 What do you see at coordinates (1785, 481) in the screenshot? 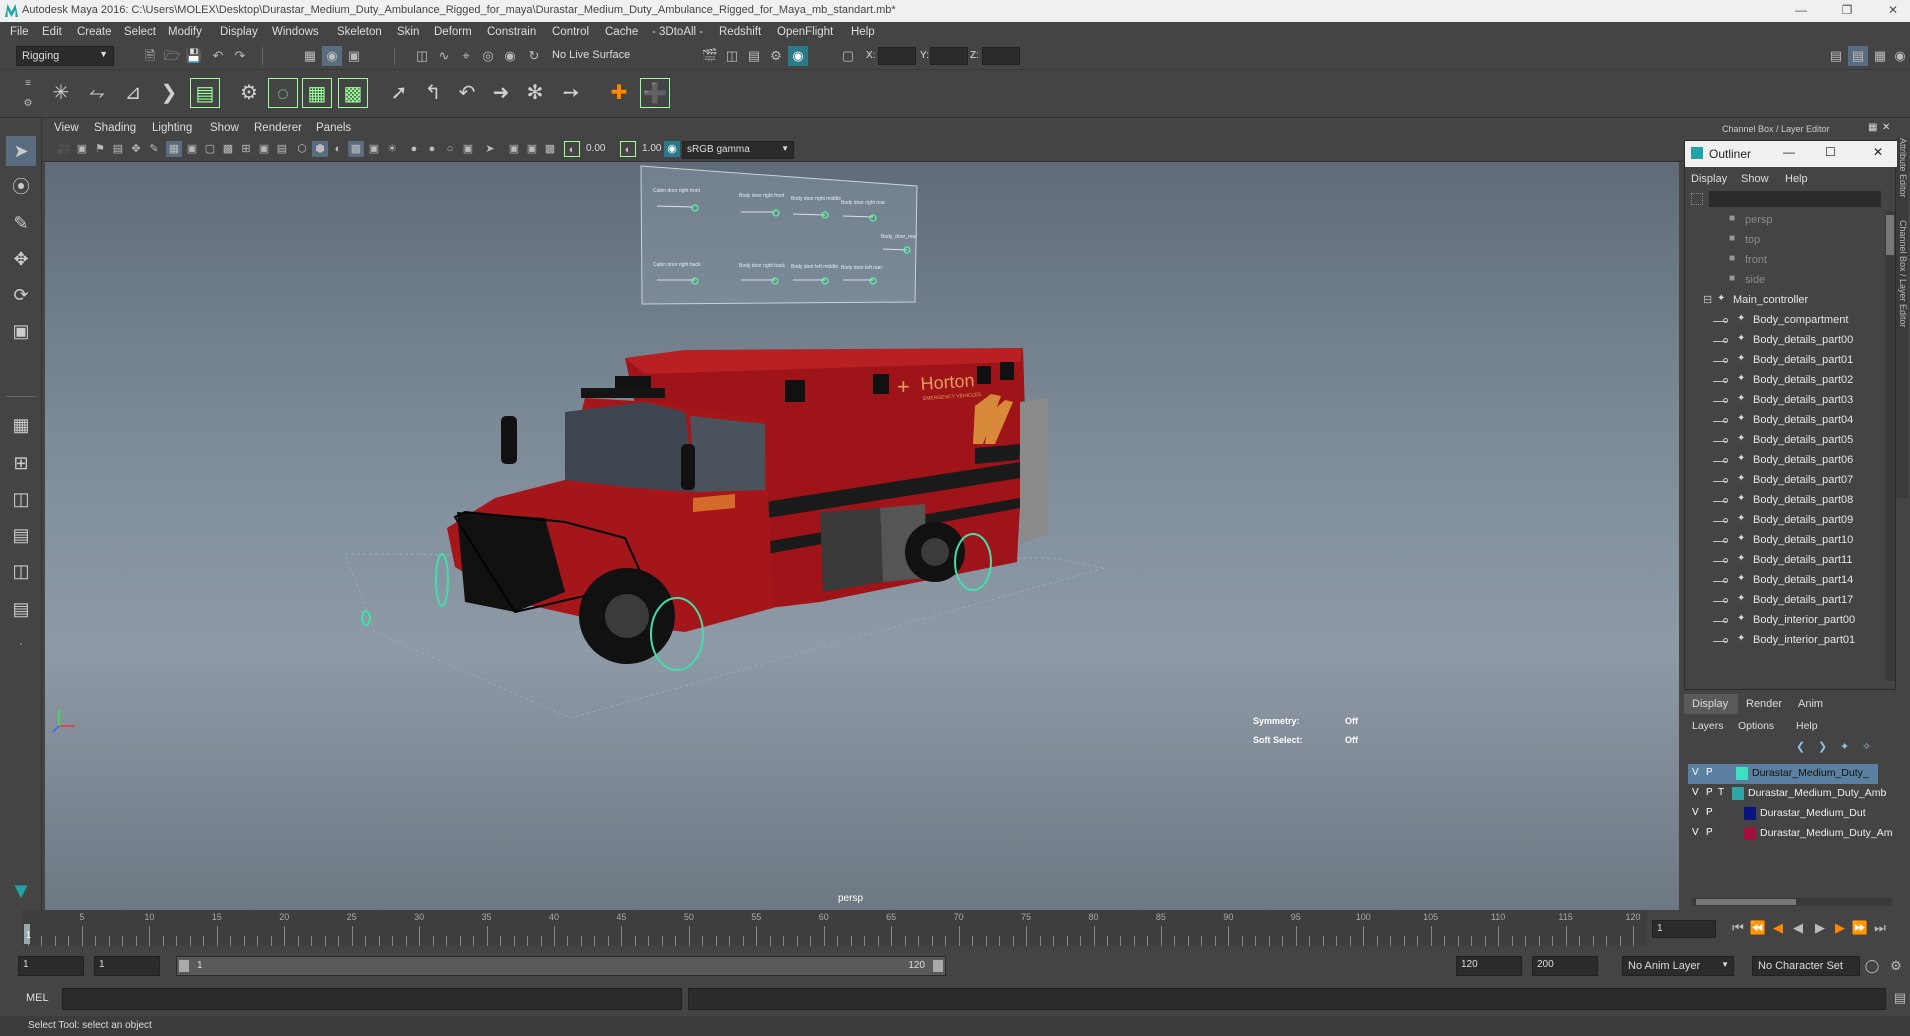
I see `outliner-item: ✦ Body_details_part07` at bounding box center [1785, 481].